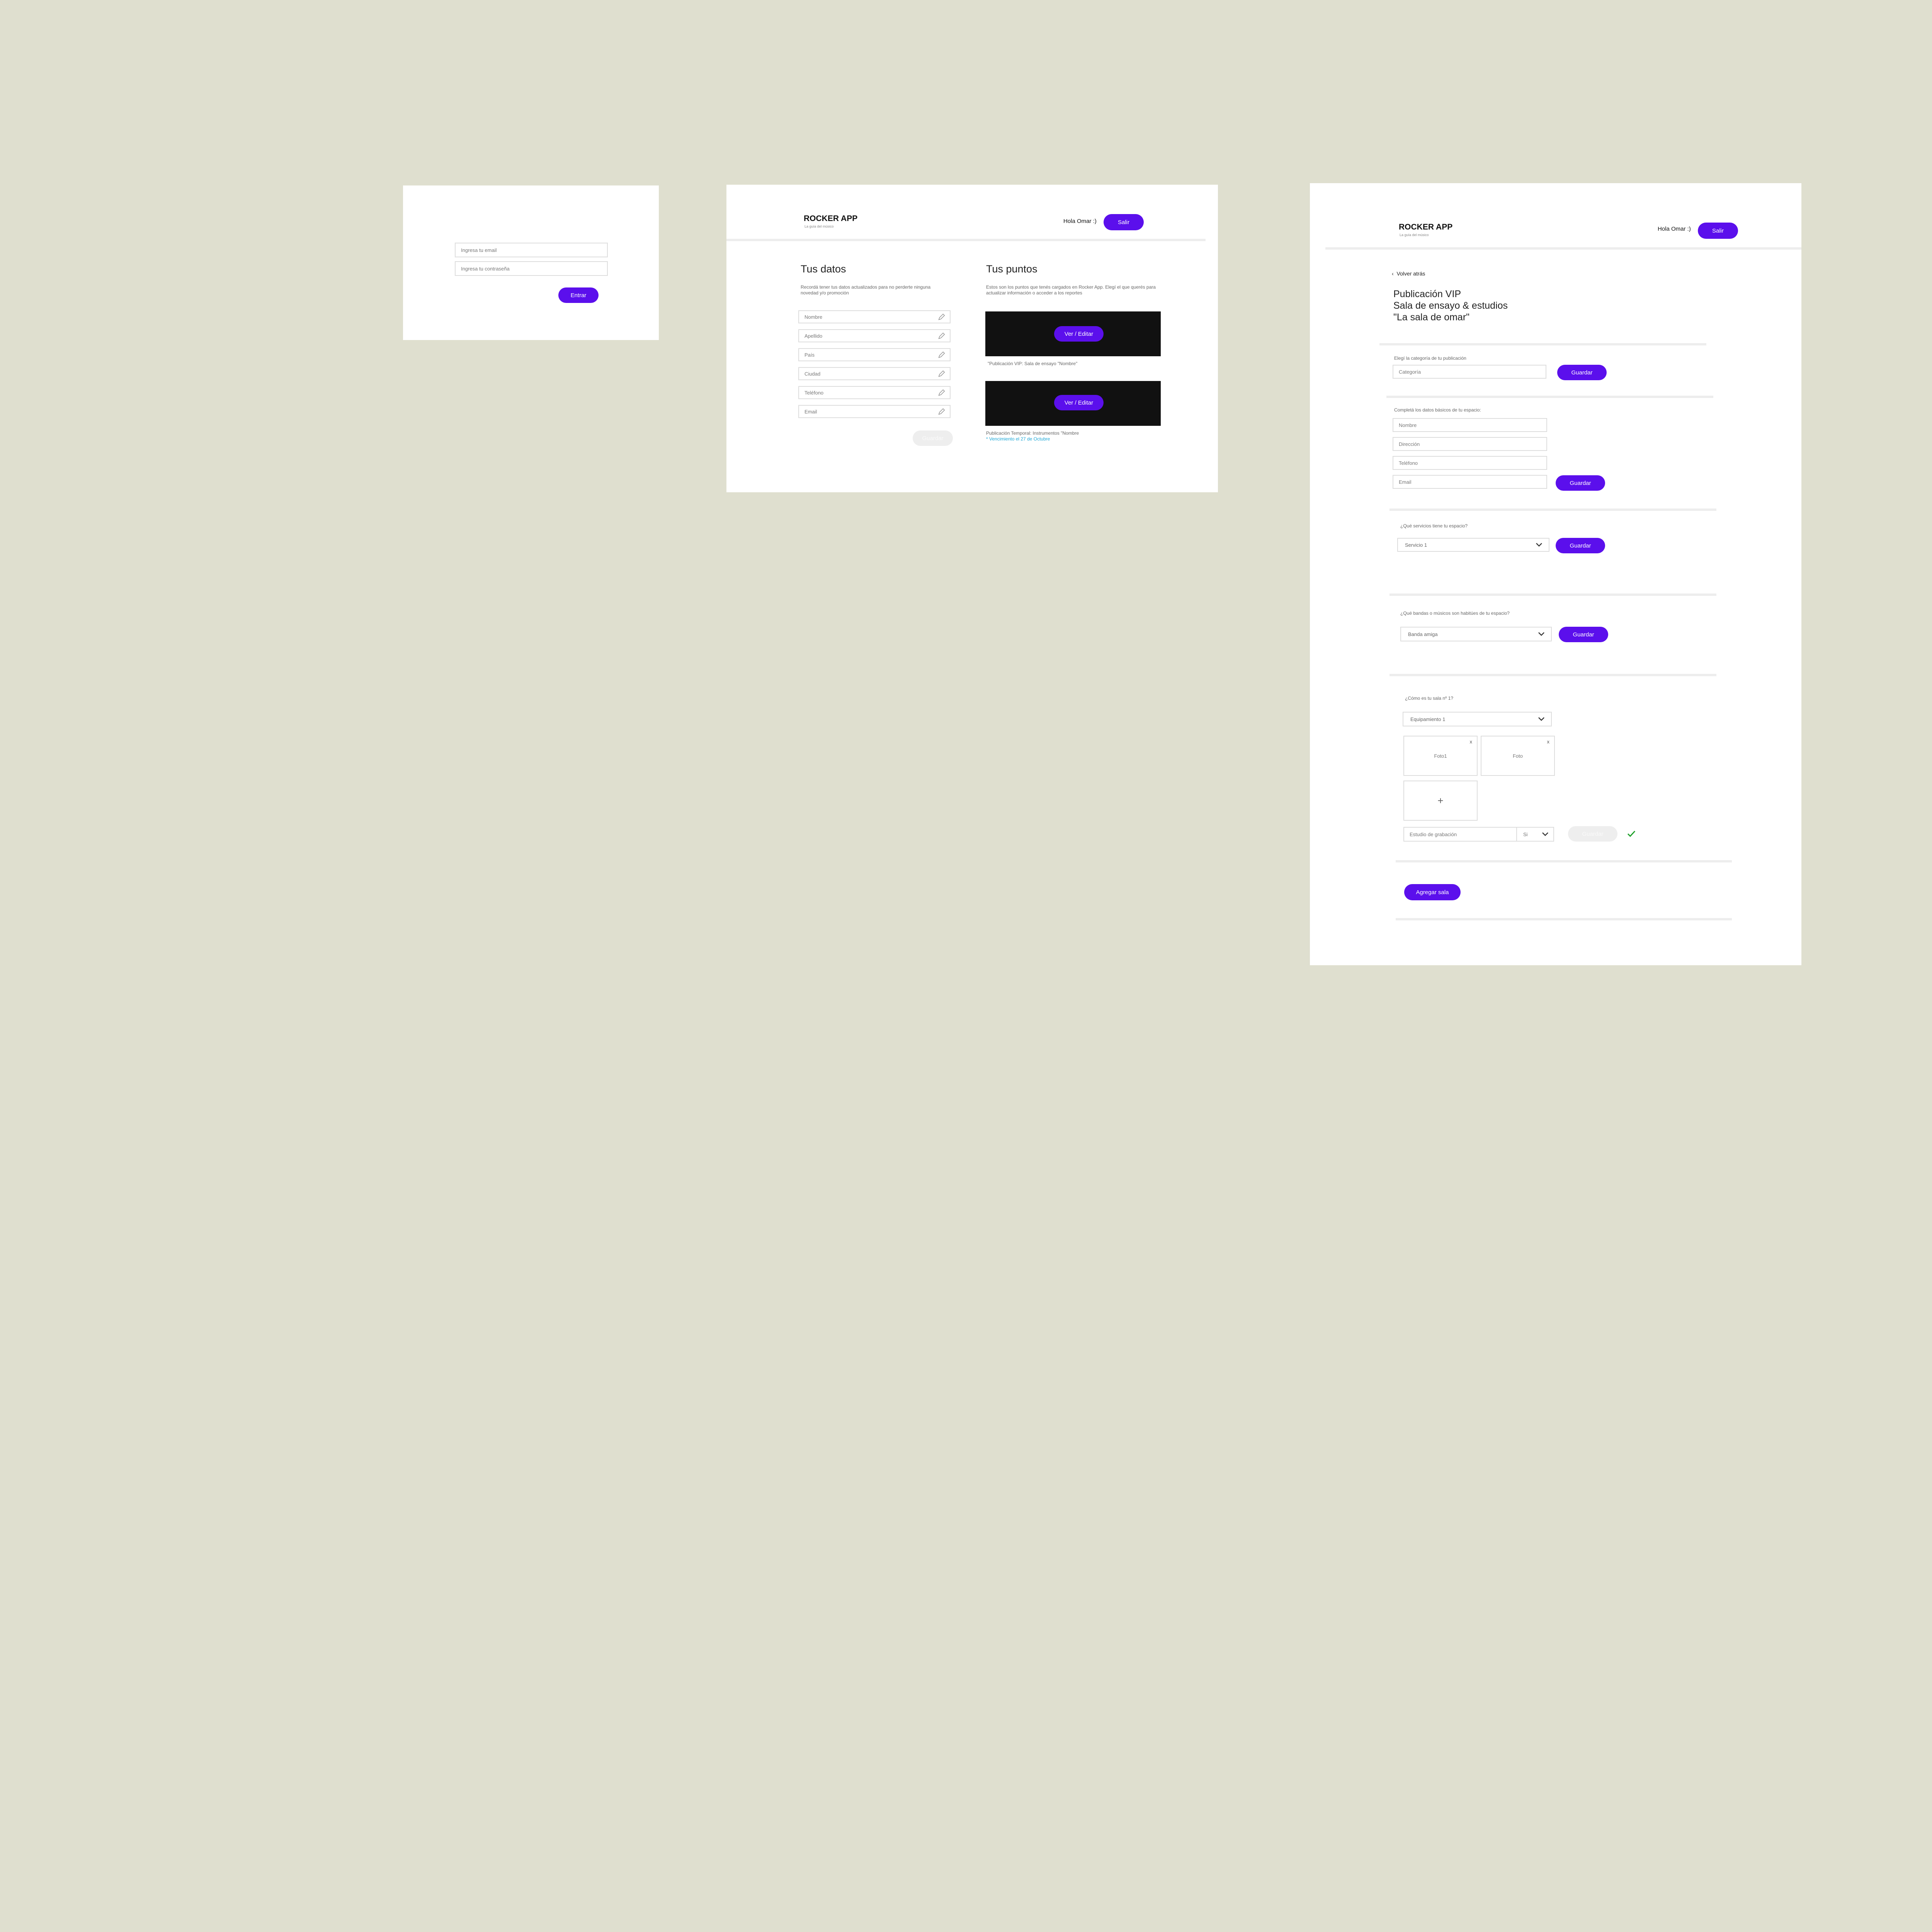 The height and width of the screenshot is (1932, 1932). What do you see at coordinates (1473, 545) in the screenshot?
I see `services-select: Servicio 1` at bounding box center [1473, 545].